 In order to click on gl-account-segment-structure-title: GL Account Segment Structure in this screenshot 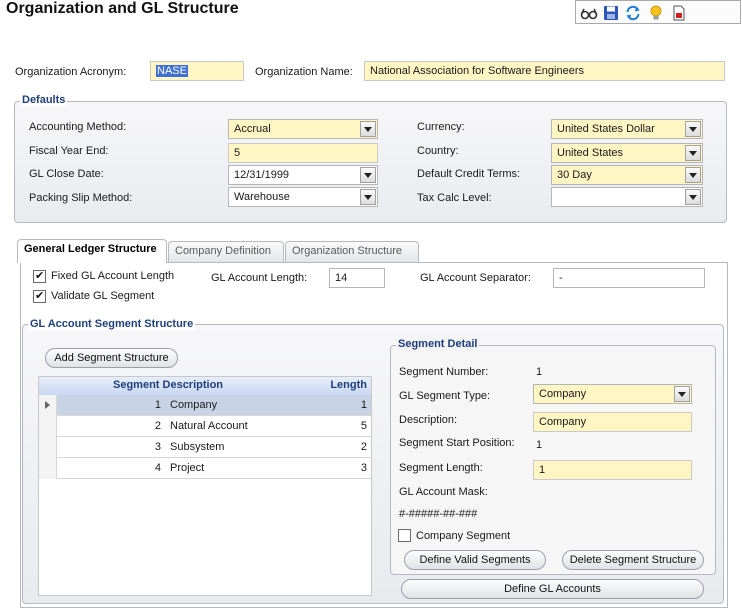, I will do `click(112, 324)`.